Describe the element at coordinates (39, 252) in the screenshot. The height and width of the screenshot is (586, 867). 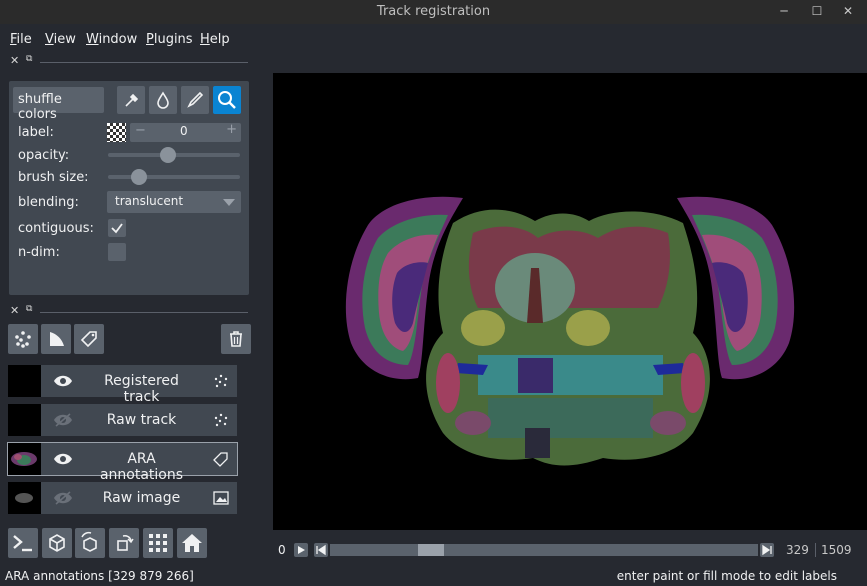
I see `n-dim-label: n-dim:` at that location.